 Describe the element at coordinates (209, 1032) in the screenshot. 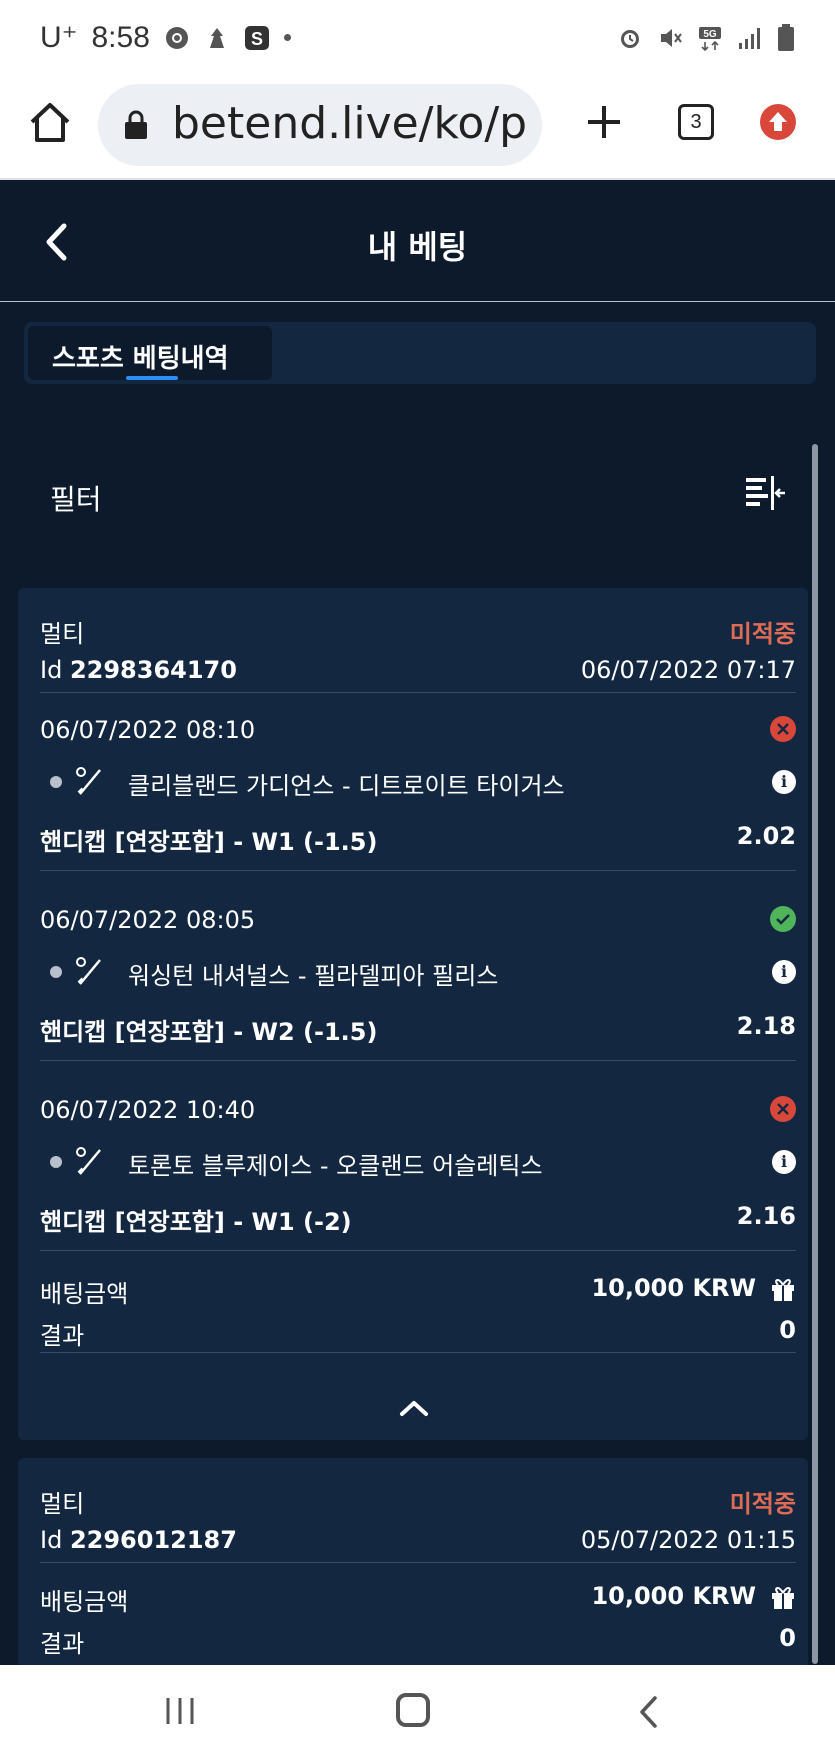

I see `market-name: 핸디캡 [연장포함] - W2 (-1.5)` at that location.